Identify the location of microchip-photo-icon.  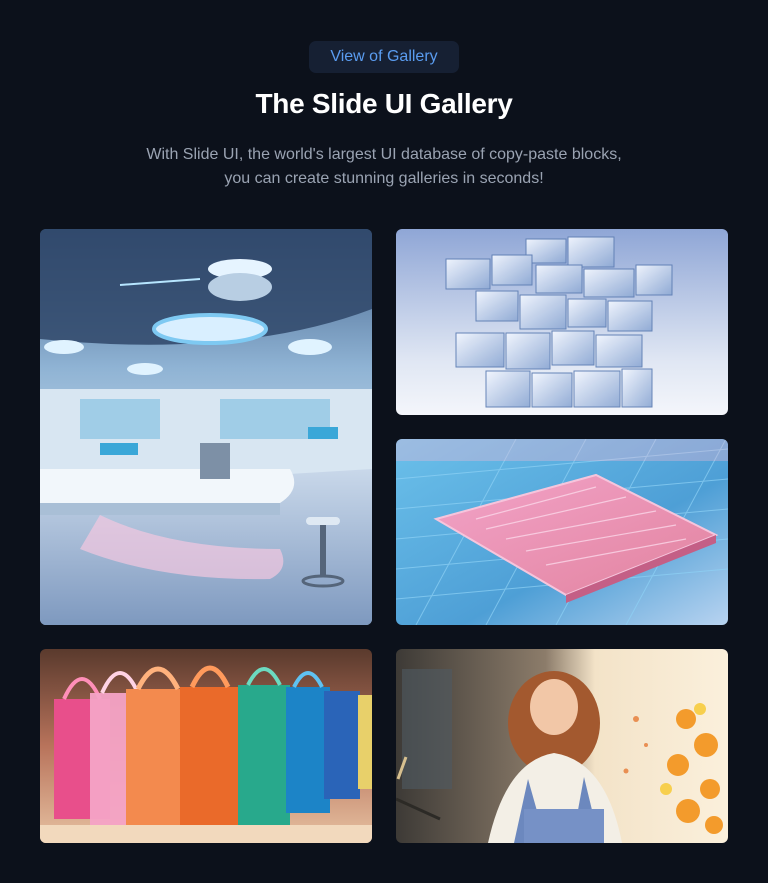
(562, 532).